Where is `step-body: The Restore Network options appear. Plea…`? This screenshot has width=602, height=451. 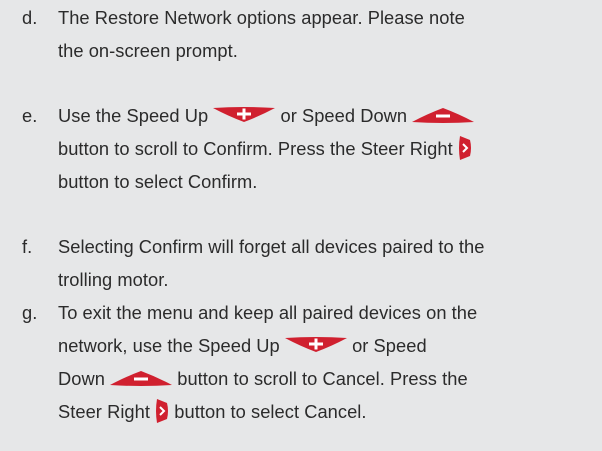 step-body: The Restore Network options appear. Plea… is located at coordinates (324, 34).